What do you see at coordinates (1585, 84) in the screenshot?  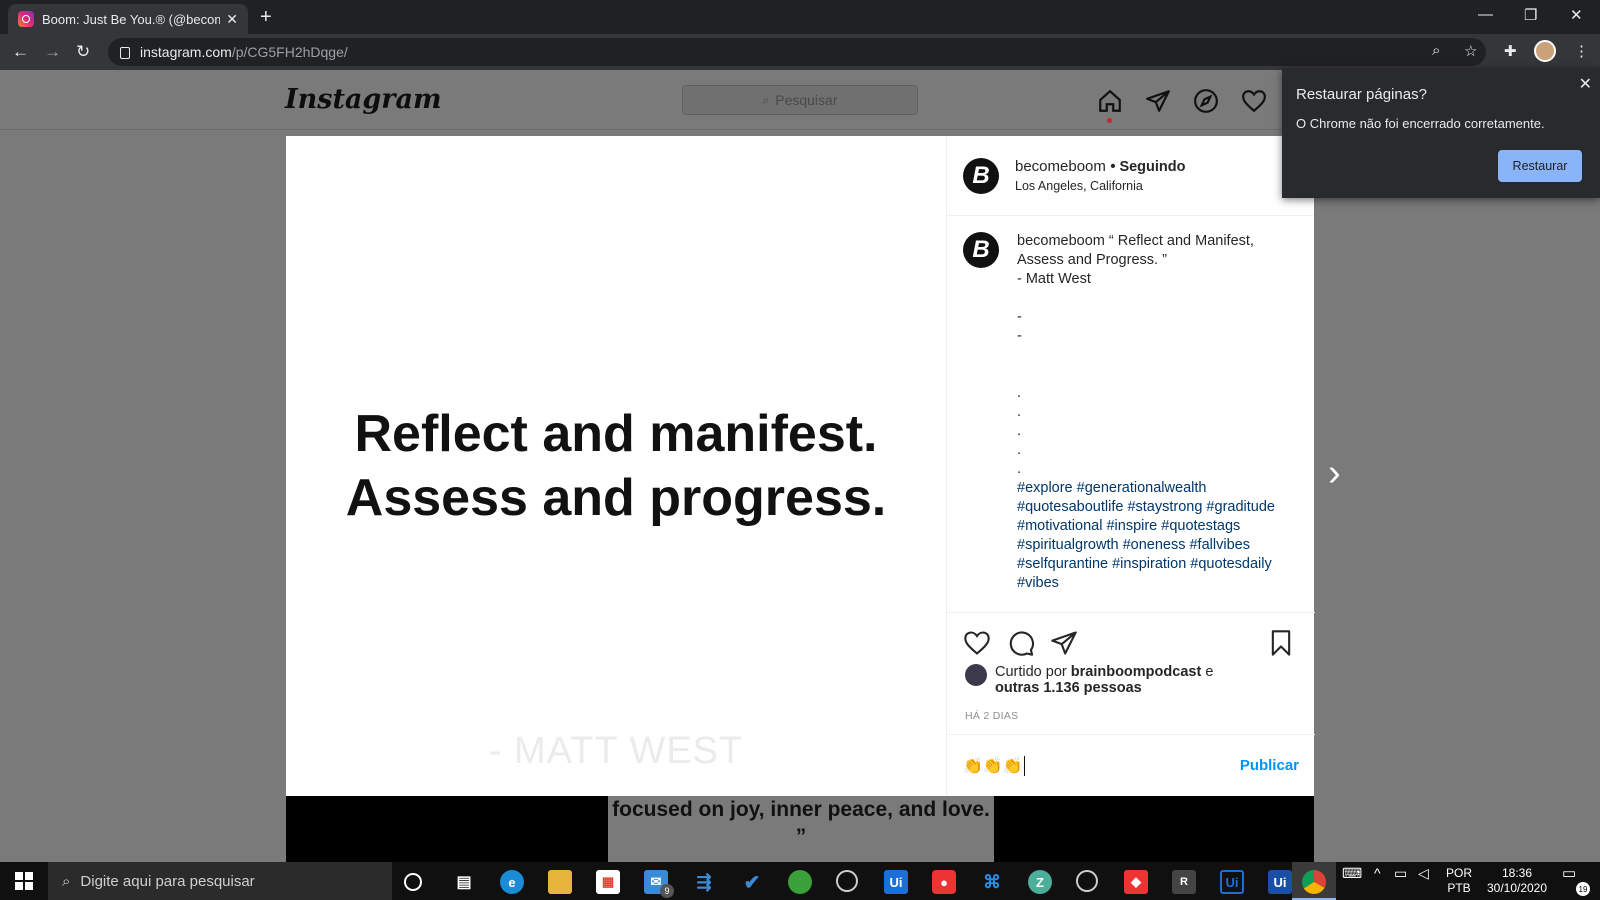 I see `popup-close-icon: ✕` at bounding box center [1585, 84].